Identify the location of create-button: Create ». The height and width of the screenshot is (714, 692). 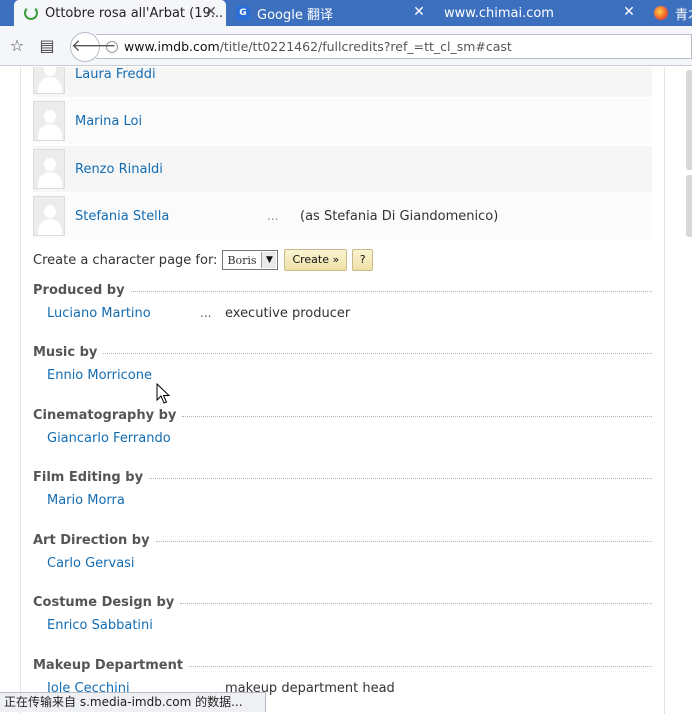
(316, 260).